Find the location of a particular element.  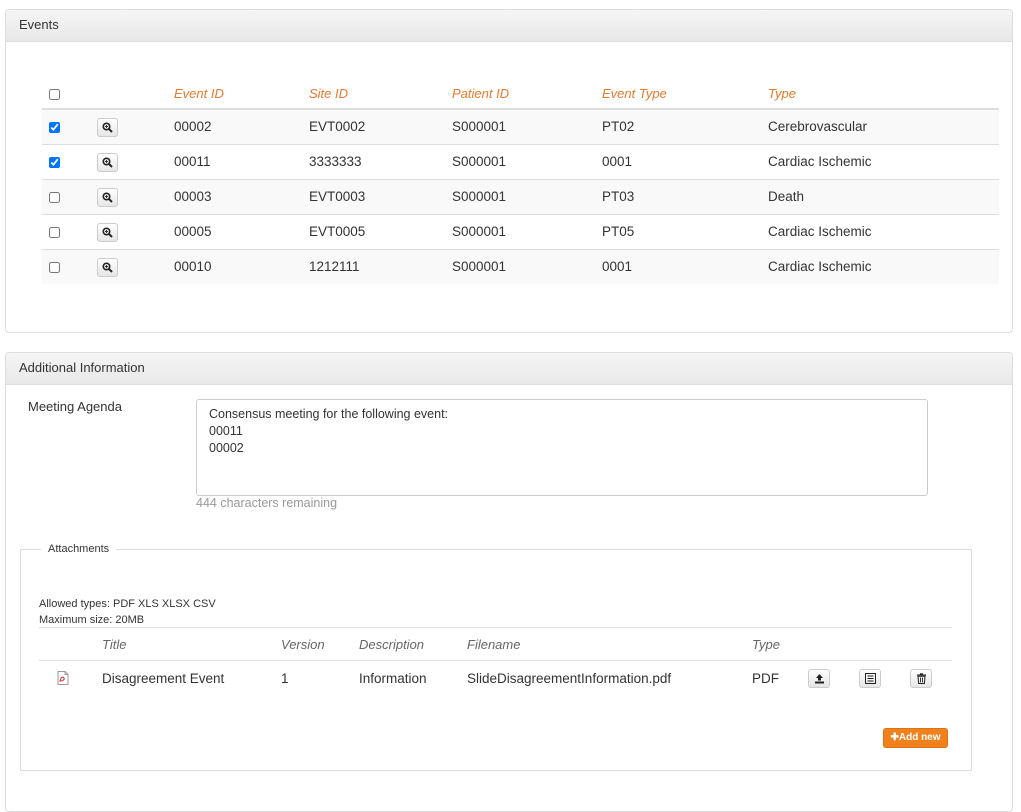

plus-icon: ✚ is located at coordinates (894, 737).